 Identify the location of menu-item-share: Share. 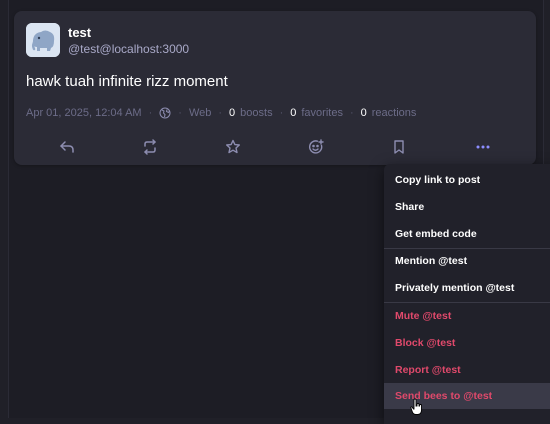
(467, 207).